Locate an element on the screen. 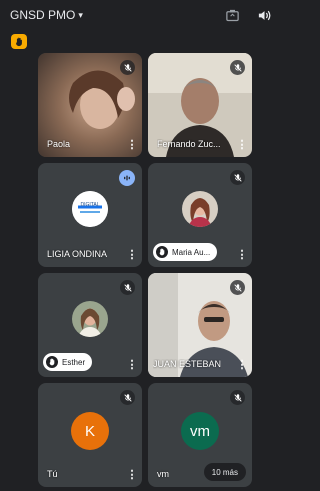  speaking-indicator-icon is located at coordinates (127, 178).